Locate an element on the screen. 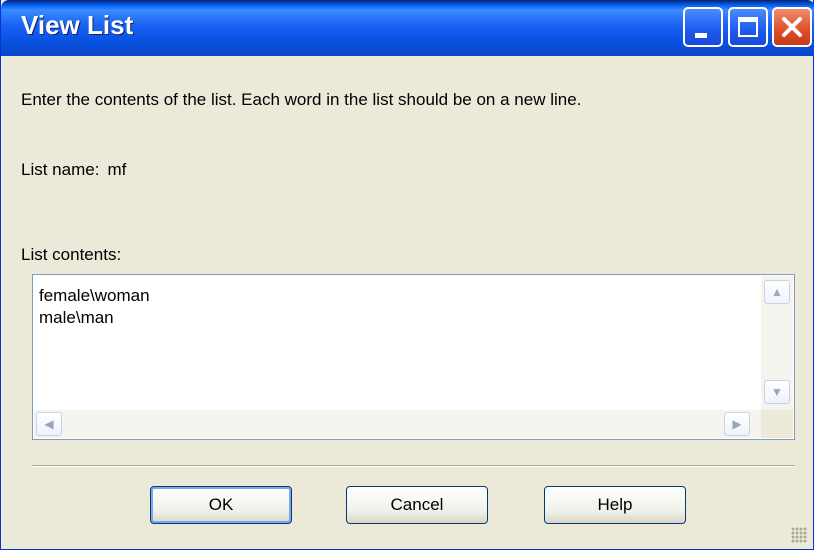 This screenshot has height=550, width=814. window-title: View List is located at coordinates (77, 25).